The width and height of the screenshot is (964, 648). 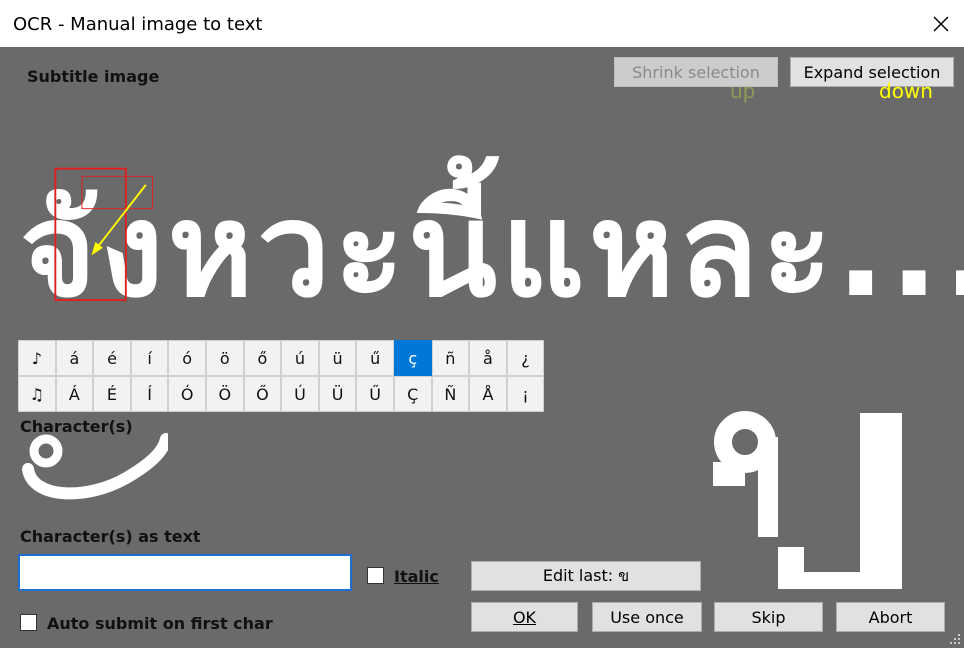 What do you see at coordinates (450, 358) in the screenshot?
I see `char-button-1-12: ñ` at bounding box center [450, 358].